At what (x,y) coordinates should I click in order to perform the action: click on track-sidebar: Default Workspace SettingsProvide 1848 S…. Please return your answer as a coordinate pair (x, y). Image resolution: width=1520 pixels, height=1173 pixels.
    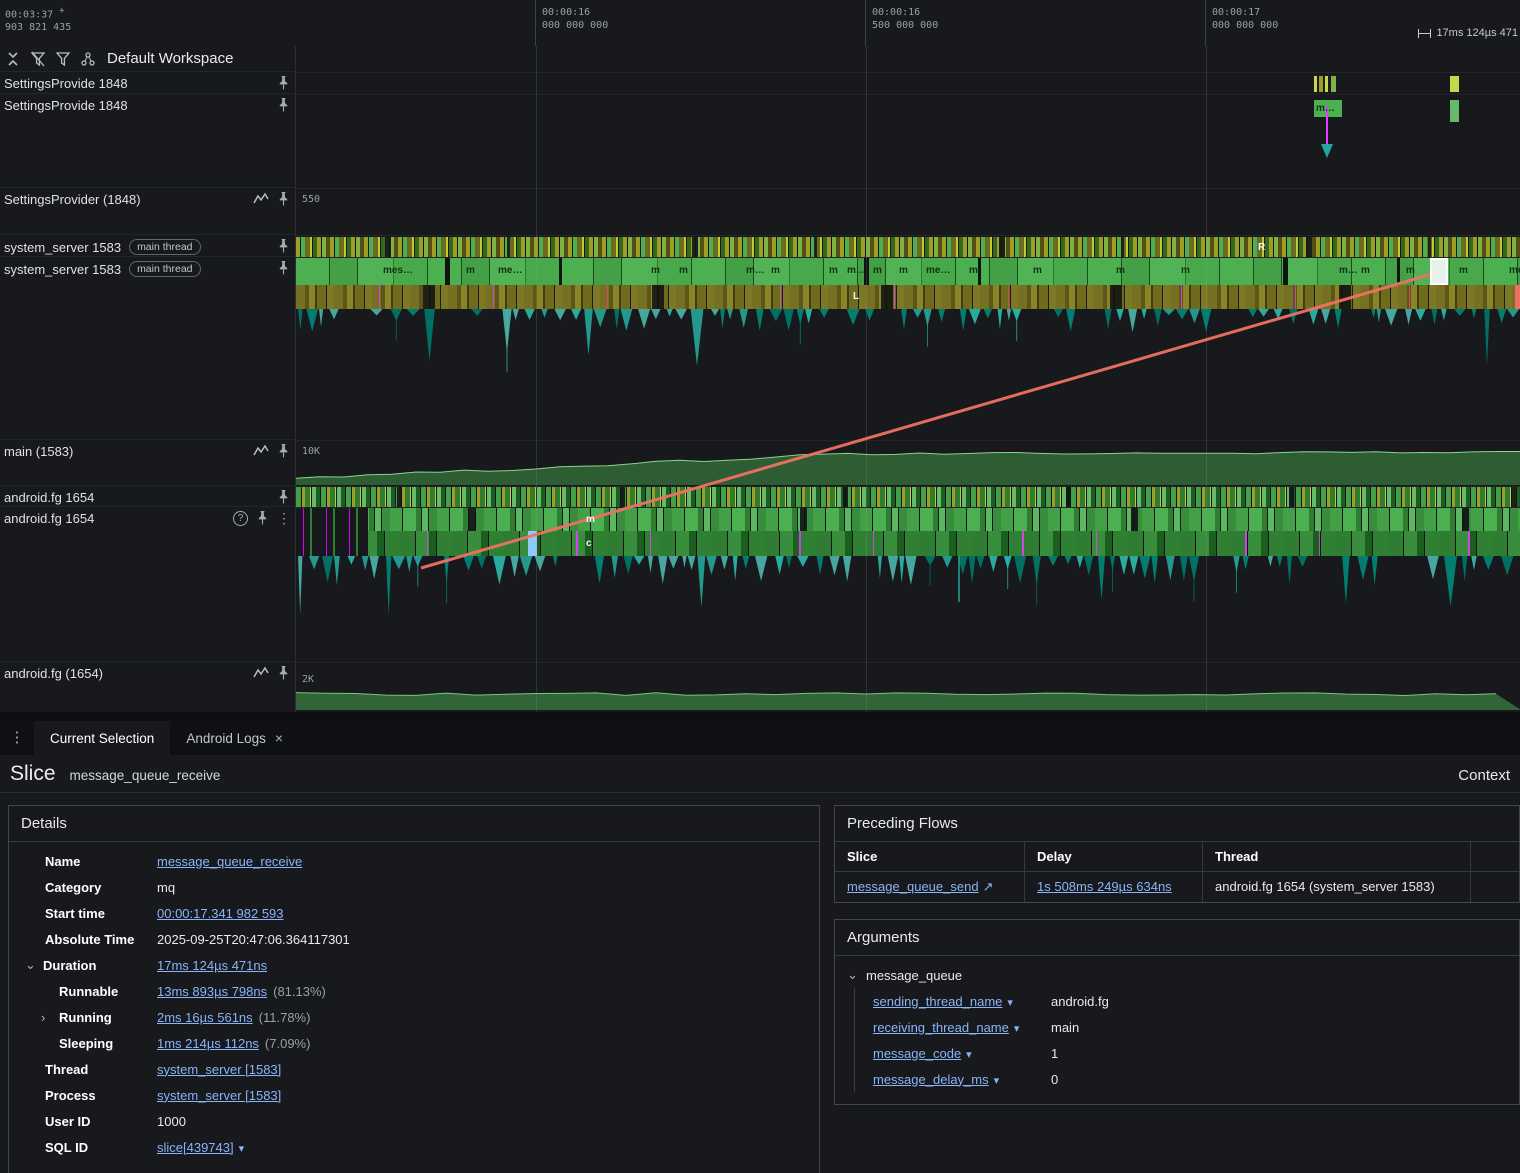
    Looking at the image, I should click on (147, 379).